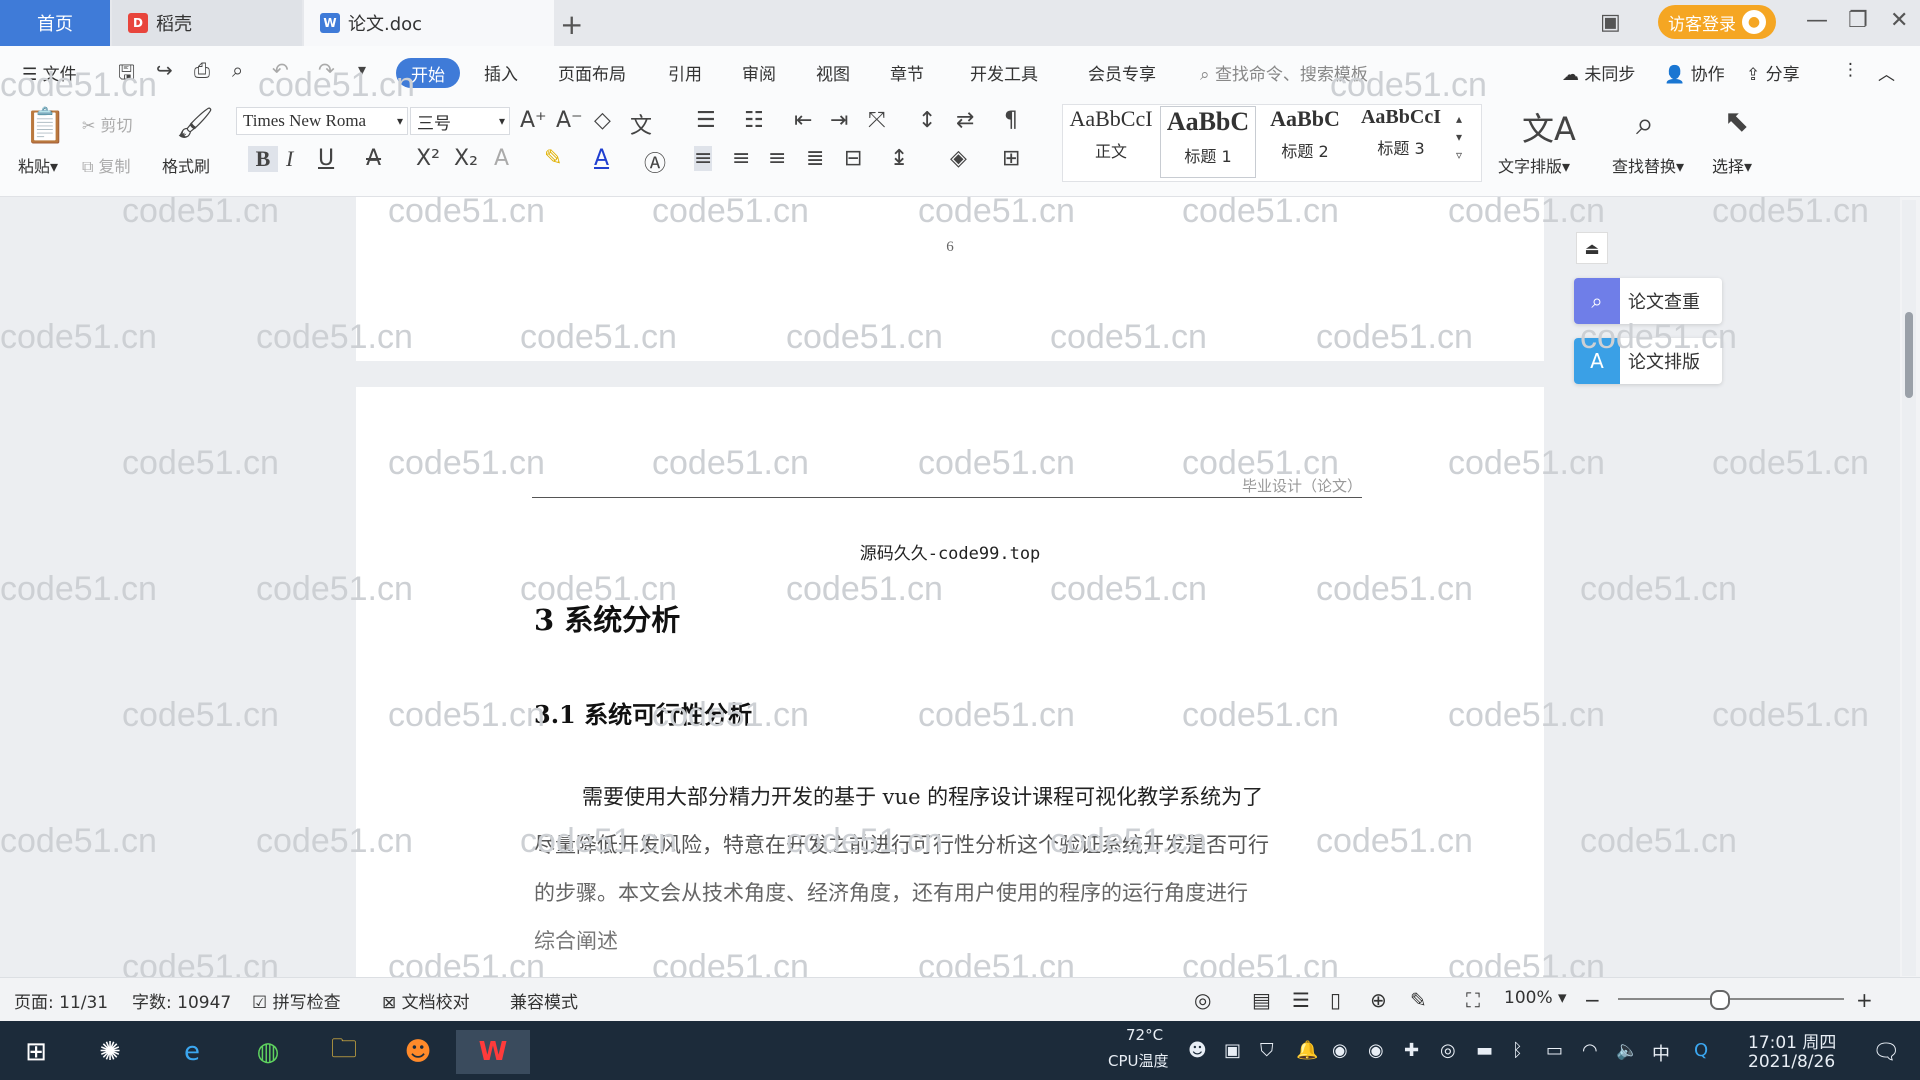 This screenshot has width=1920, height=1080. I want to click on tray-app-icon: ☻, so click(1197, 1050).